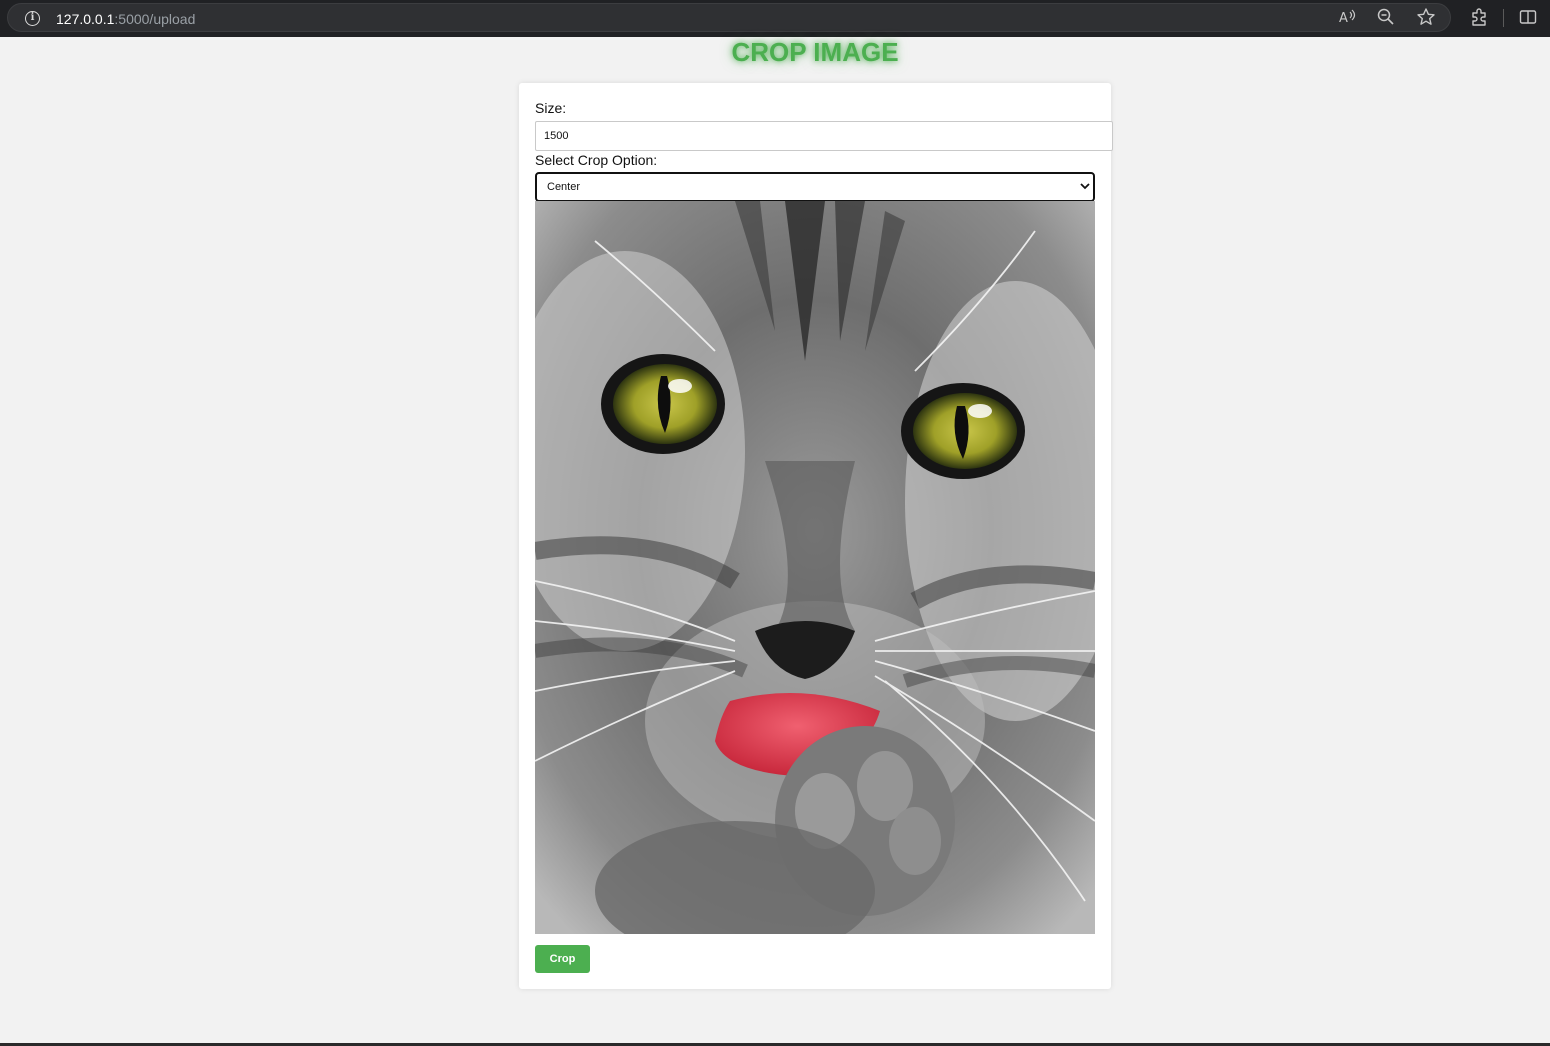 Image resolution: width=1550 pixels, height=1046 pixels. What do you see at coordinates (1479, 17) in the screenshot?
I see `extensions-icon` at bounding box center [1479, 17].